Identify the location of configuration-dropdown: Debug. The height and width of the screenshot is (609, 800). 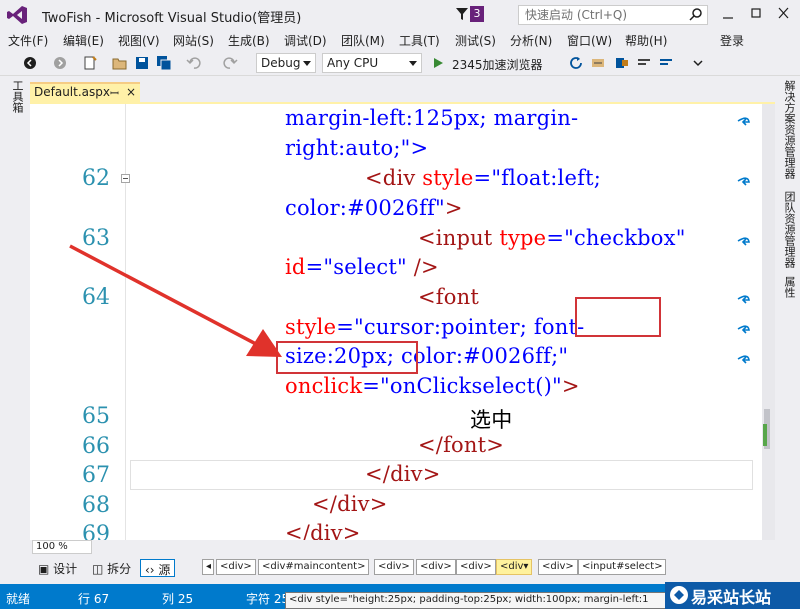
(286, 63).